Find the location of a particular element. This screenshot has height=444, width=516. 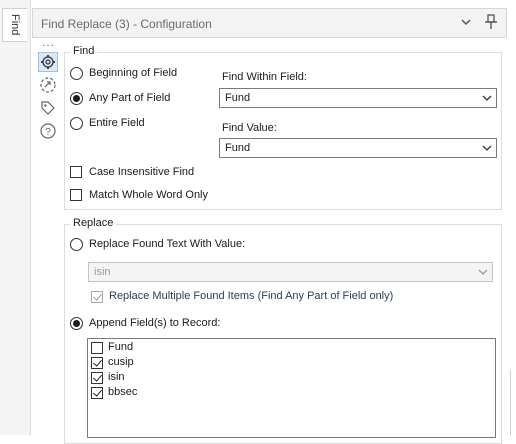

radio-beginning-of-field is located at coordinates (76, 73).